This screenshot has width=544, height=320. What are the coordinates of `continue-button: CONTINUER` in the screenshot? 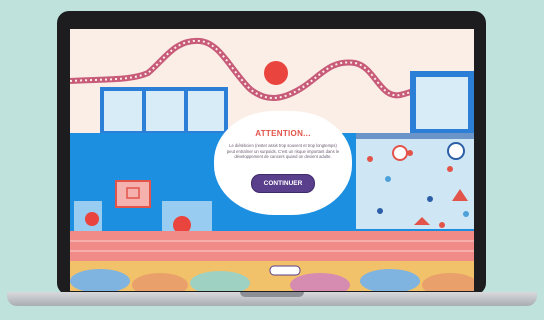 It's located at (283, 183).